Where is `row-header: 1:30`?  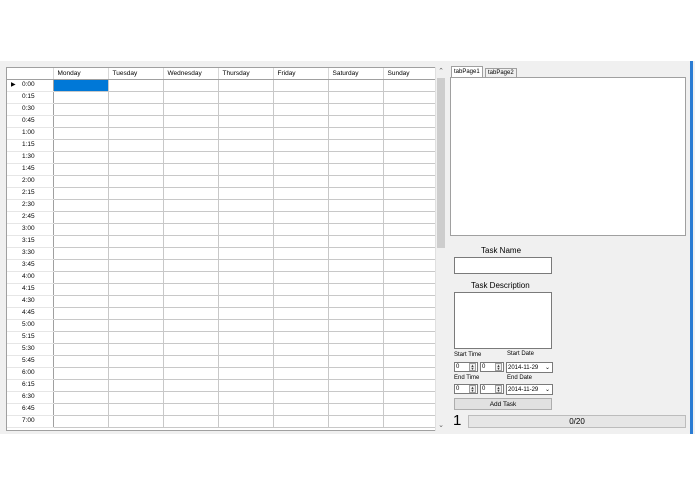 row-header: 1:30 is located at coordinates (30, 157).